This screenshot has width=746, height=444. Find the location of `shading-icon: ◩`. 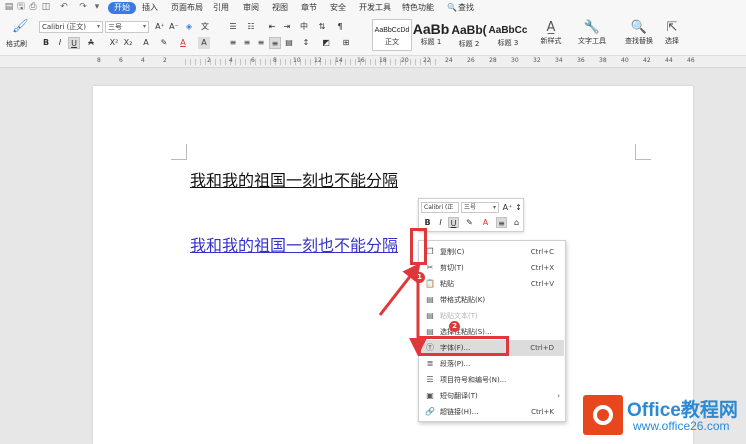

shading-icon: ◩ is located at coordinates (326, 43).